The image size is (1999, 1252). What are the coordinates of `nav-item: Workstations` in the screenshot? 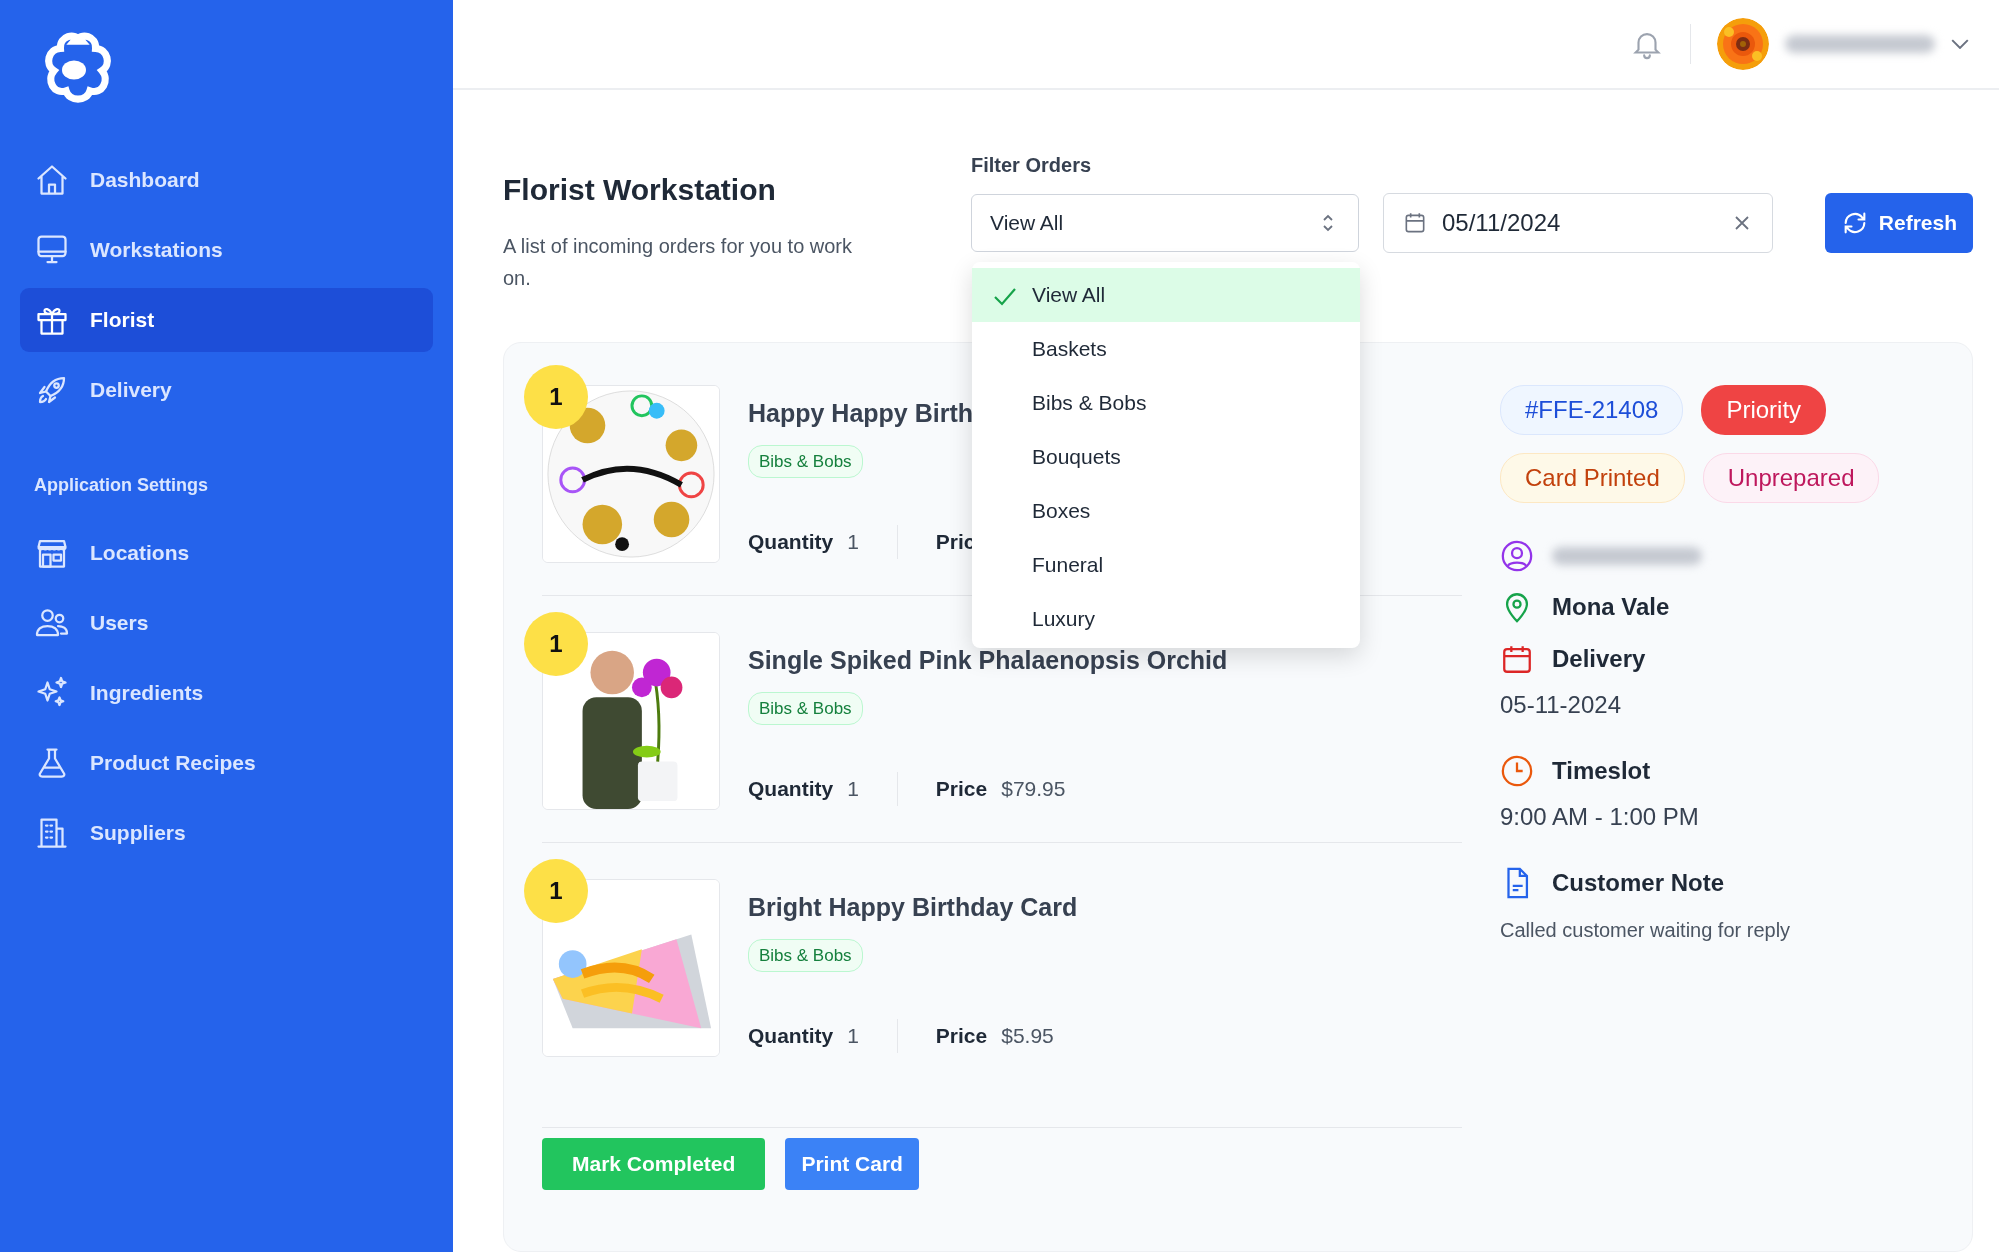 It's located at (226, 250).